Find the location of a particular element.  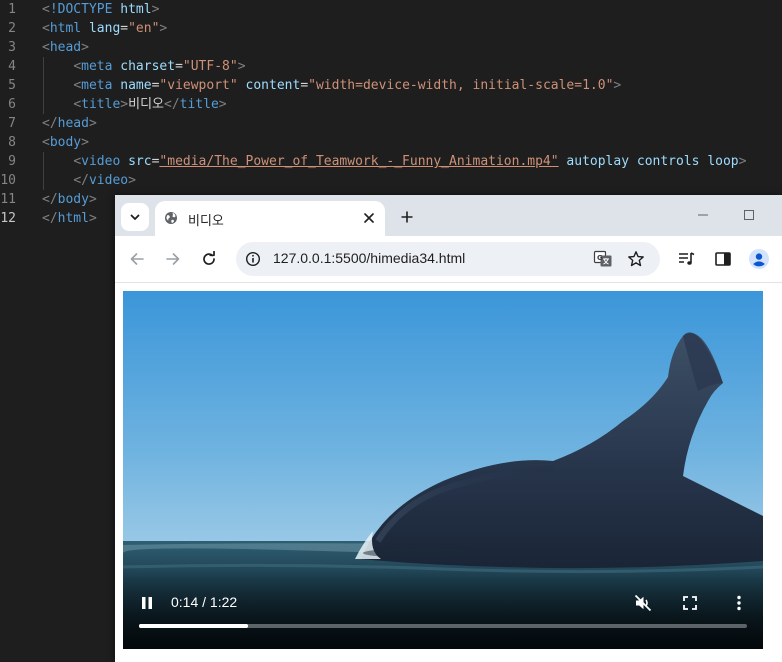

svg-text: G is located at coordinates (600, 258).